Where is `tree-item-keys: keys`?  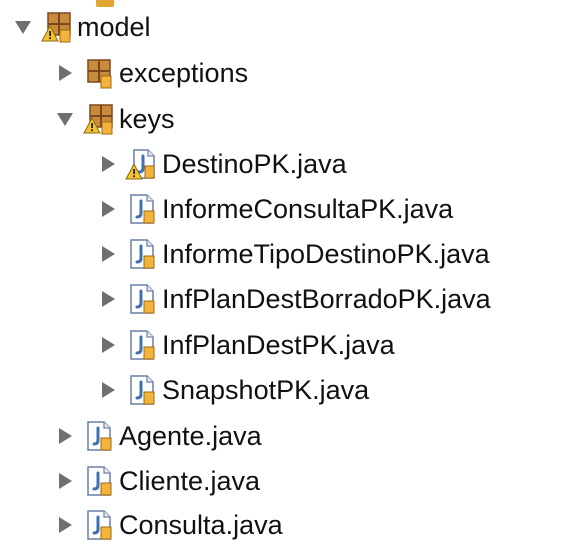 tree-item-keys: keys is located at coordinates (114, 119).